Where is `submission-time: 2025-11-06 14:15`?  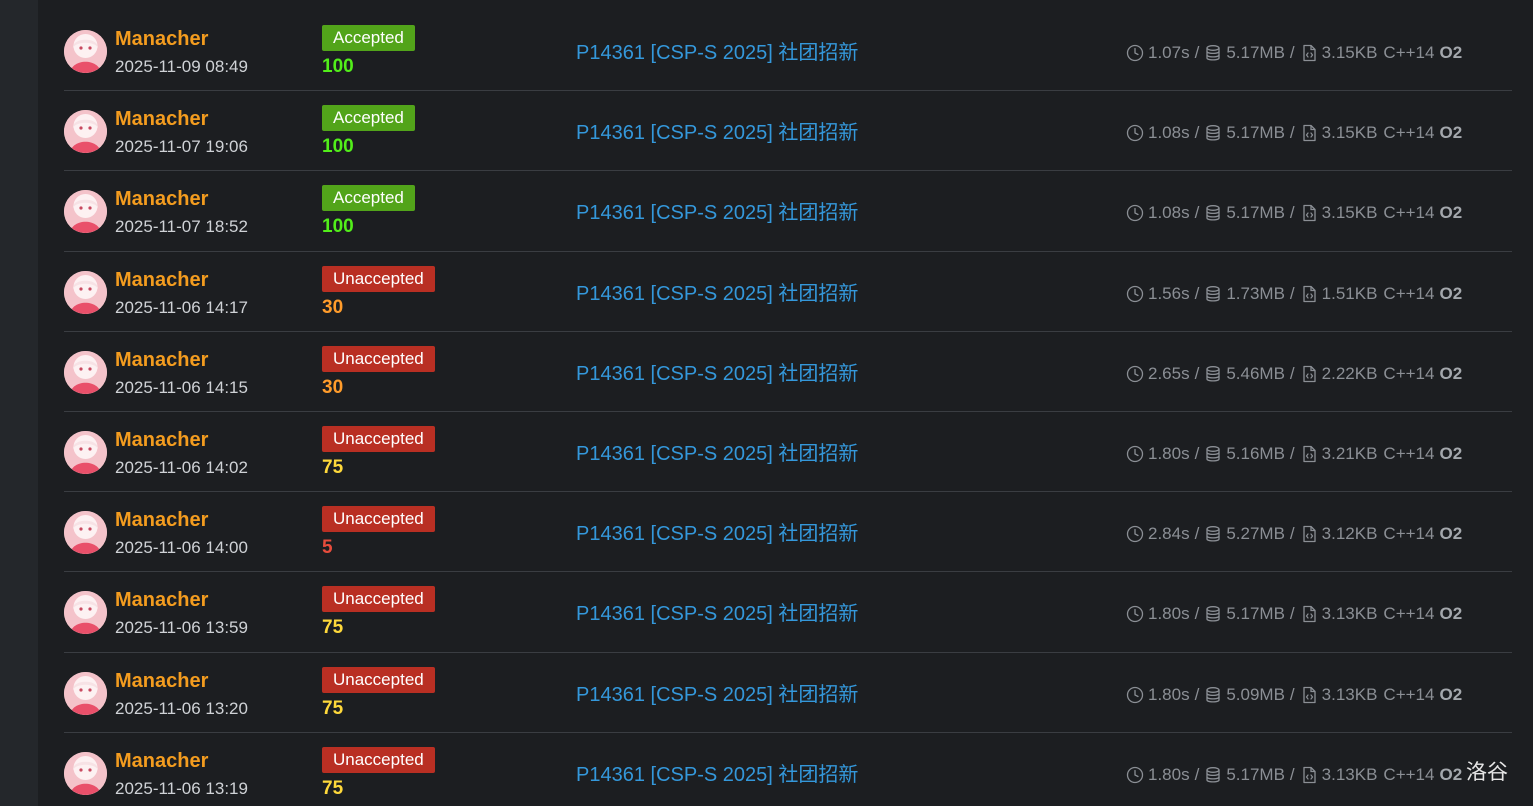 submission-time: 2025-11-06 14:15 is located at coordinates (181, 387).